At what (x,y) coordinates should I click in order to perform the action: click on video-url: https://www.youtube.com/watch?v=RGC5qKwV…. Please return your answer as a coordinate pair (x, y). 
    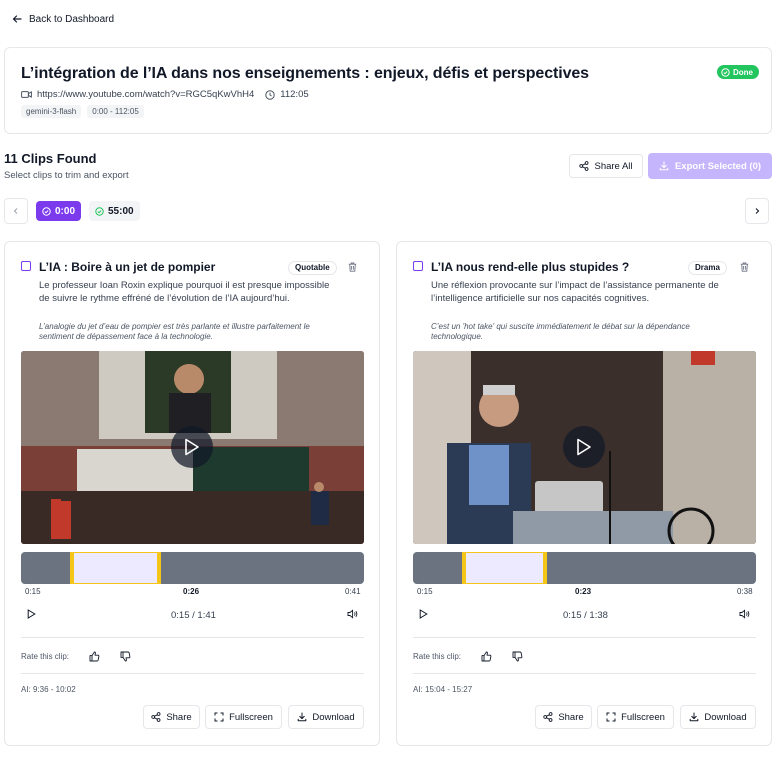
    Looking at the image, I should click on (145, 94).